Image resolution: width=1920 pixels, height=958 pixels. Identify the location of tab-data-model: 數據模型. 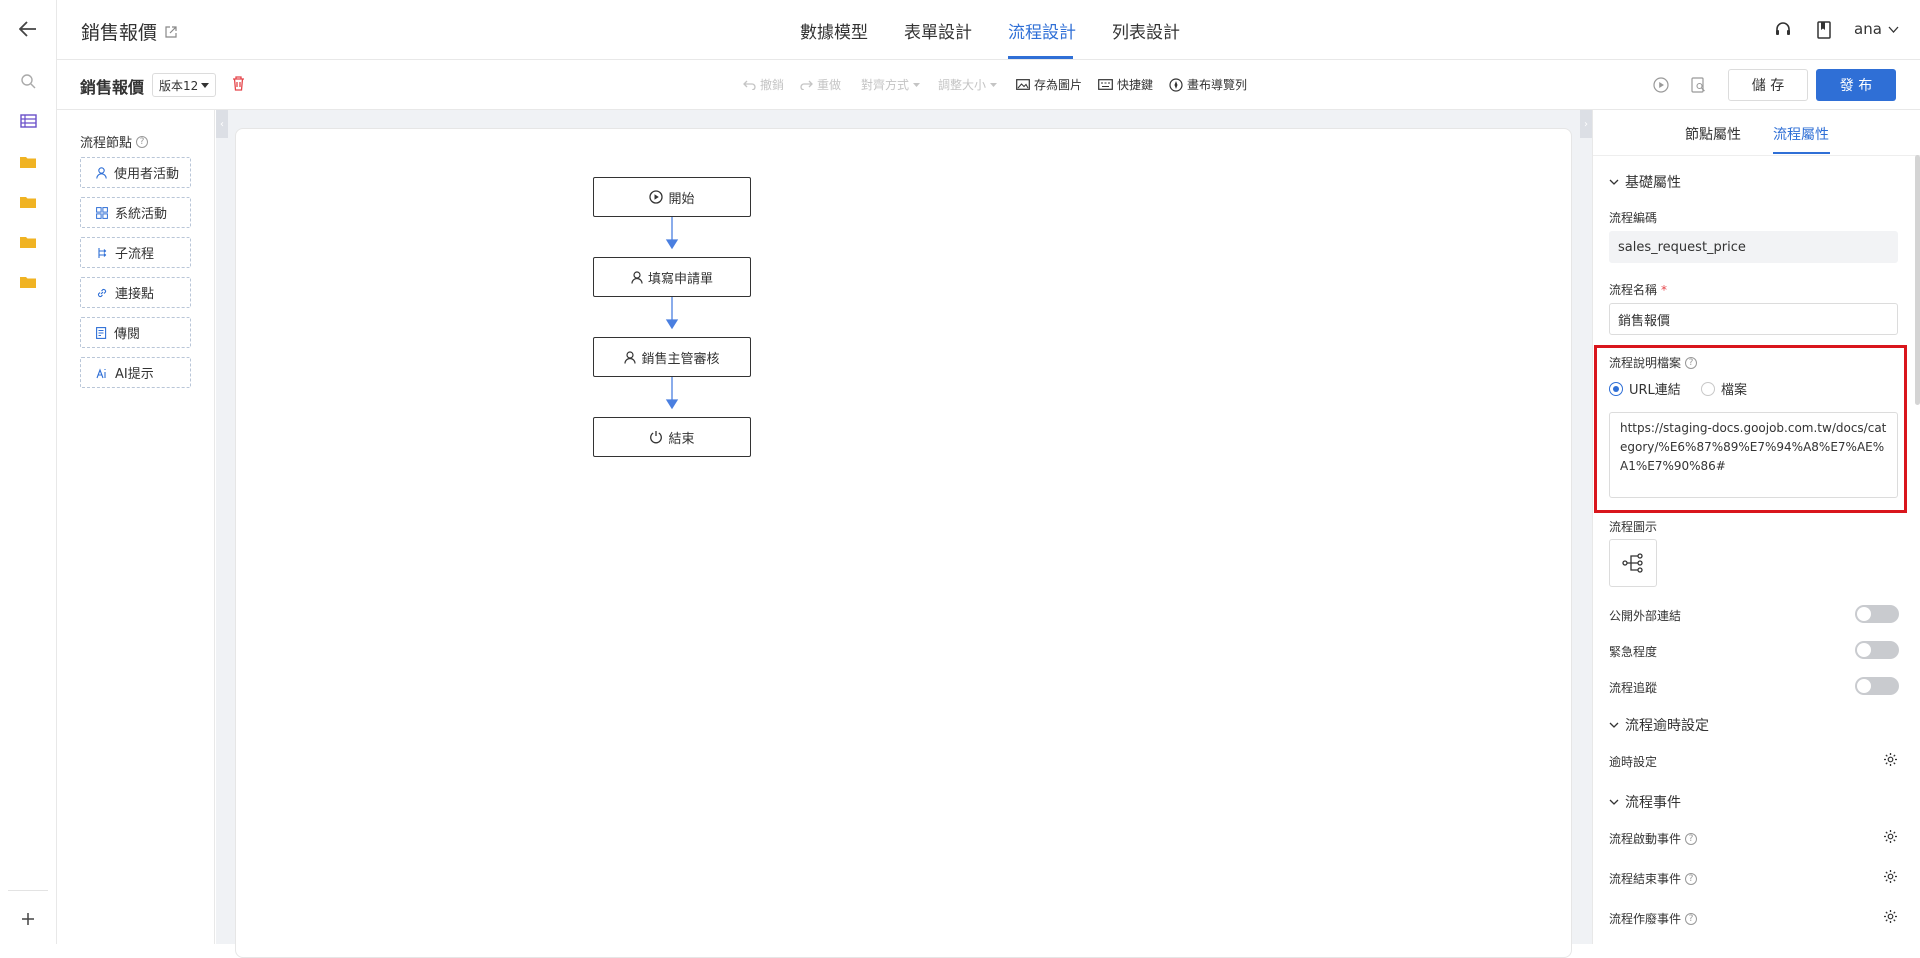
(834, 30).